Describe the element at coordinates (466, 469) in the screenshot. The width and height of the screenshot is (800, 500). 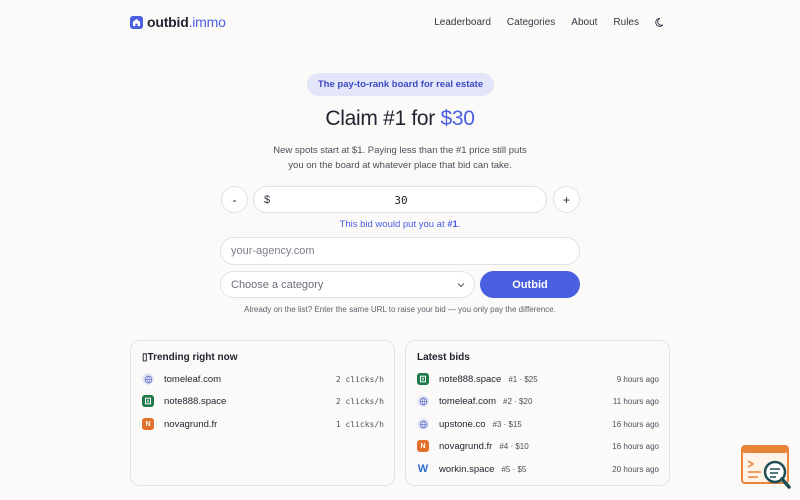
I see `bid-domain: workin.space` at that location.